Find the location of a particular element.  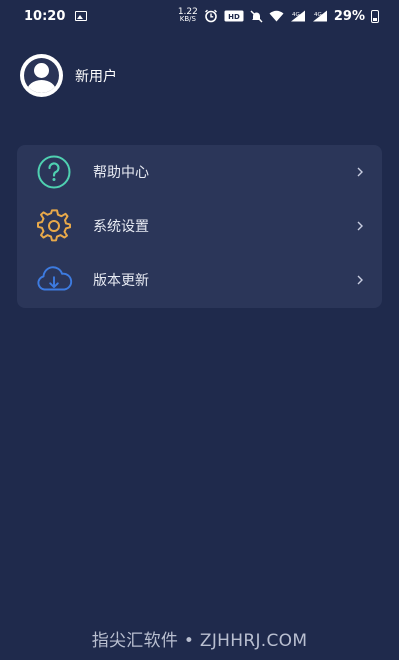

avatar-silhouette is located at coordinates (41, 75).